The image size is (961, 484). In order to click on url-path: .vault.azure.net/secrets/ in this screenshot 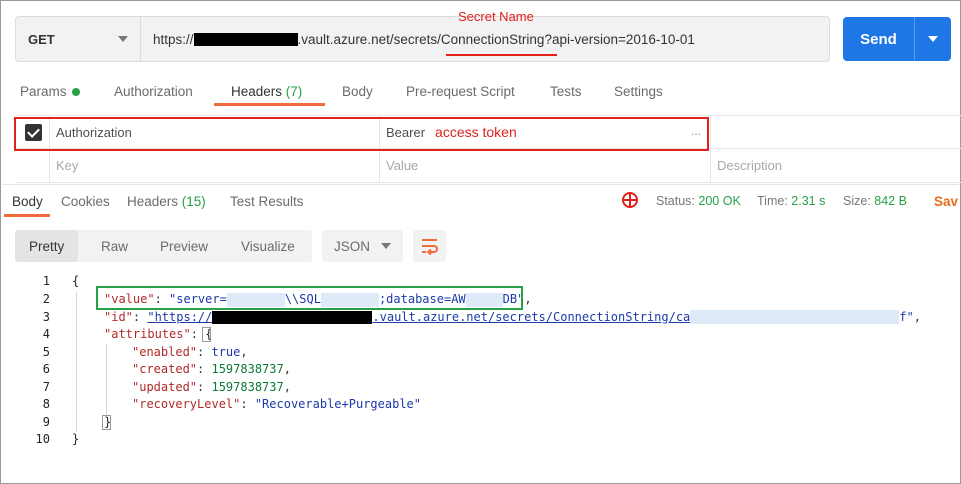, I will do `click(369, 39)`.